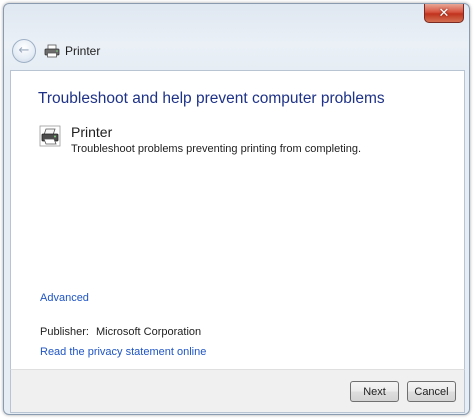 The height and width of the screenshot is (419, 474). I want to click on next-button: Next, so click(374, 391).